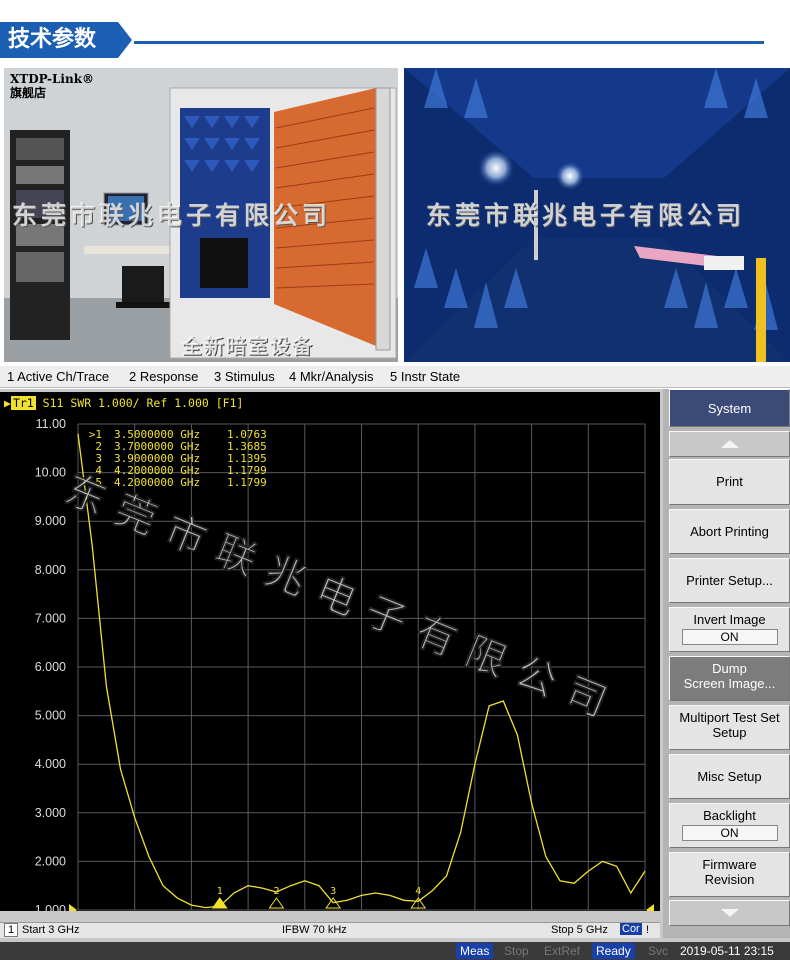 The height and width of the screenshot is (960, 790). What do you see at coordinates (51, 424) in the screenshot?
I see `y-tick-label: 11.00` at bounding box center [51, 424].